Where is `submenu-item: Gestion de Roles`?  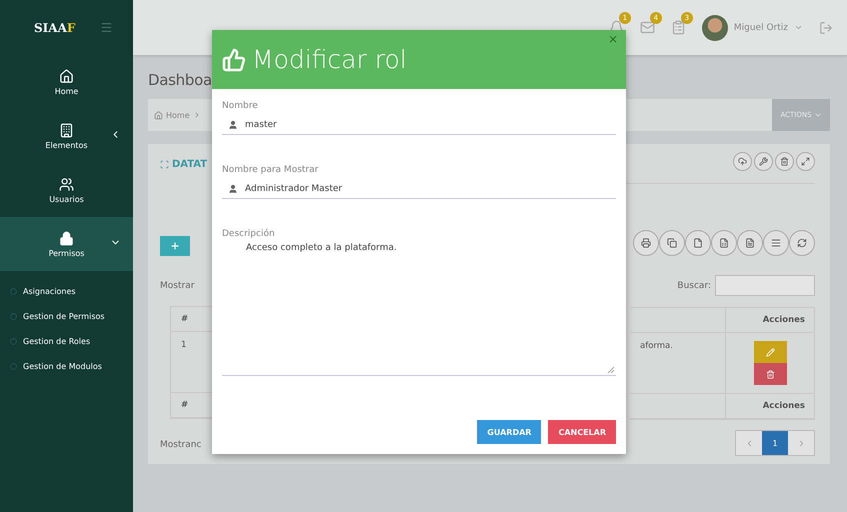
submenu-item: Gestion de Roles is located at coordinates (66, 341).